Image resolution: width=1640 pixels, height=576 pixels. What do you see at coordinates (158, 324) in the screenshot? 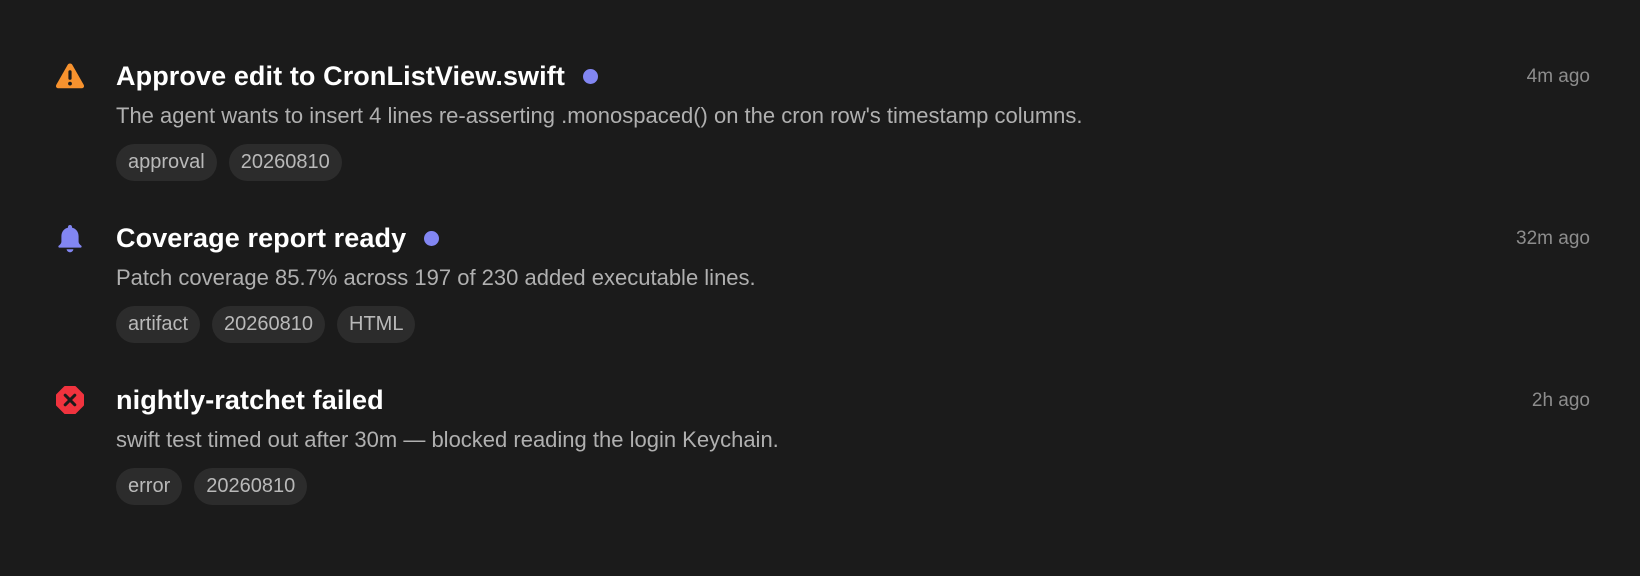
I see `tag-artifact: artifact` at bounding box center [158, 324].